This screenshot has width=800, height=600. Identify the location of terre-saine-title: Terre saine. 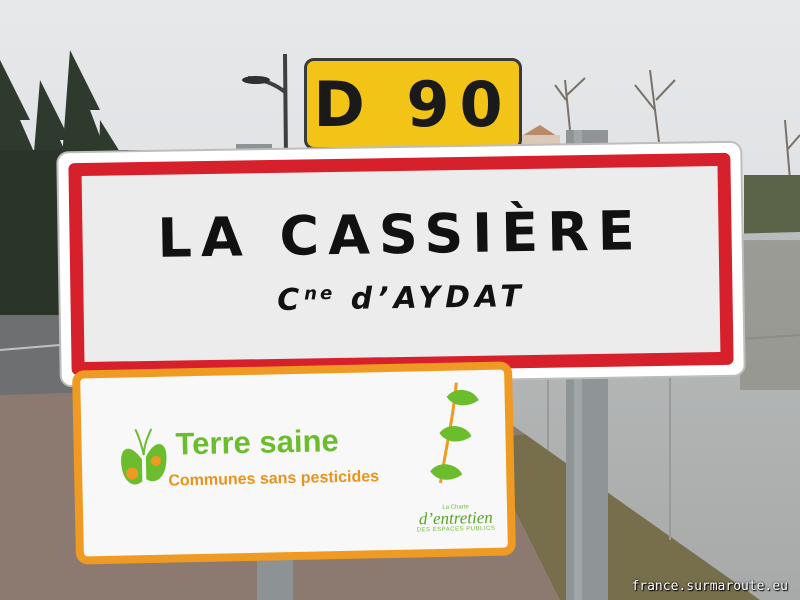
(257, 442).